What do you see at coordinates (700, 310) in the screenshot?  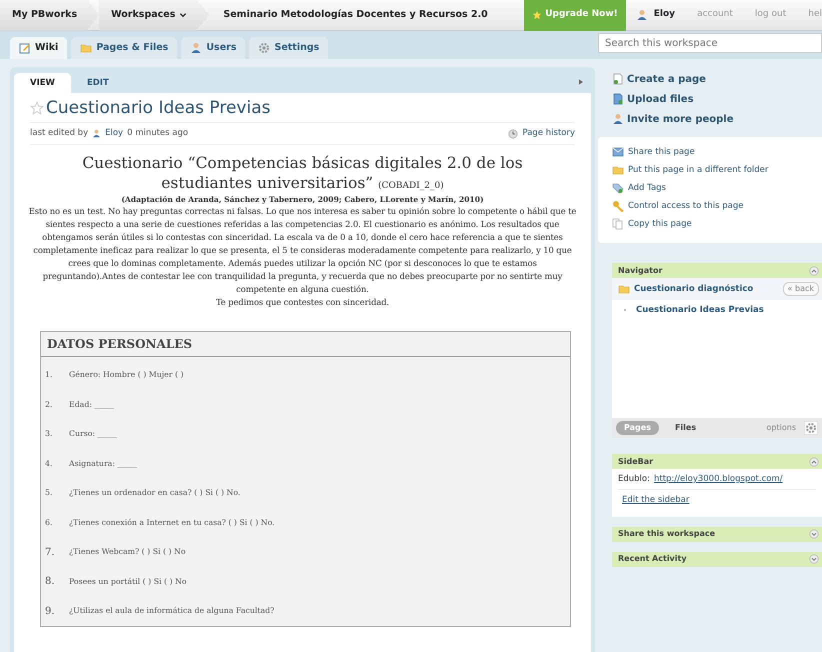 I see `page-link: Cuestionario Ideas Previas` at bounding box center [700, 310].